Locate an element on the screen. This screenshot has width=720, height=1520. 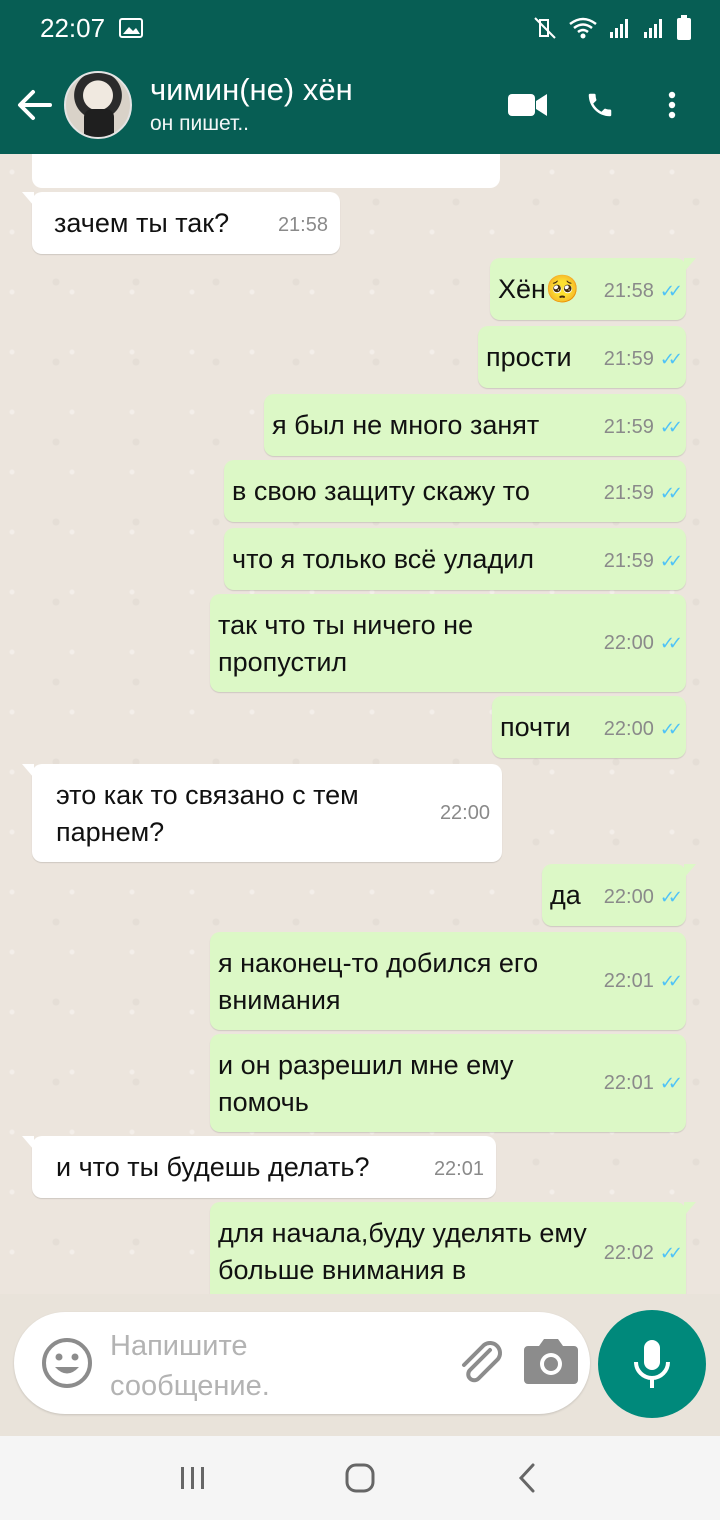
chat-header: чимин(не) хён он пишет.. is located at coordinates (360, 105).